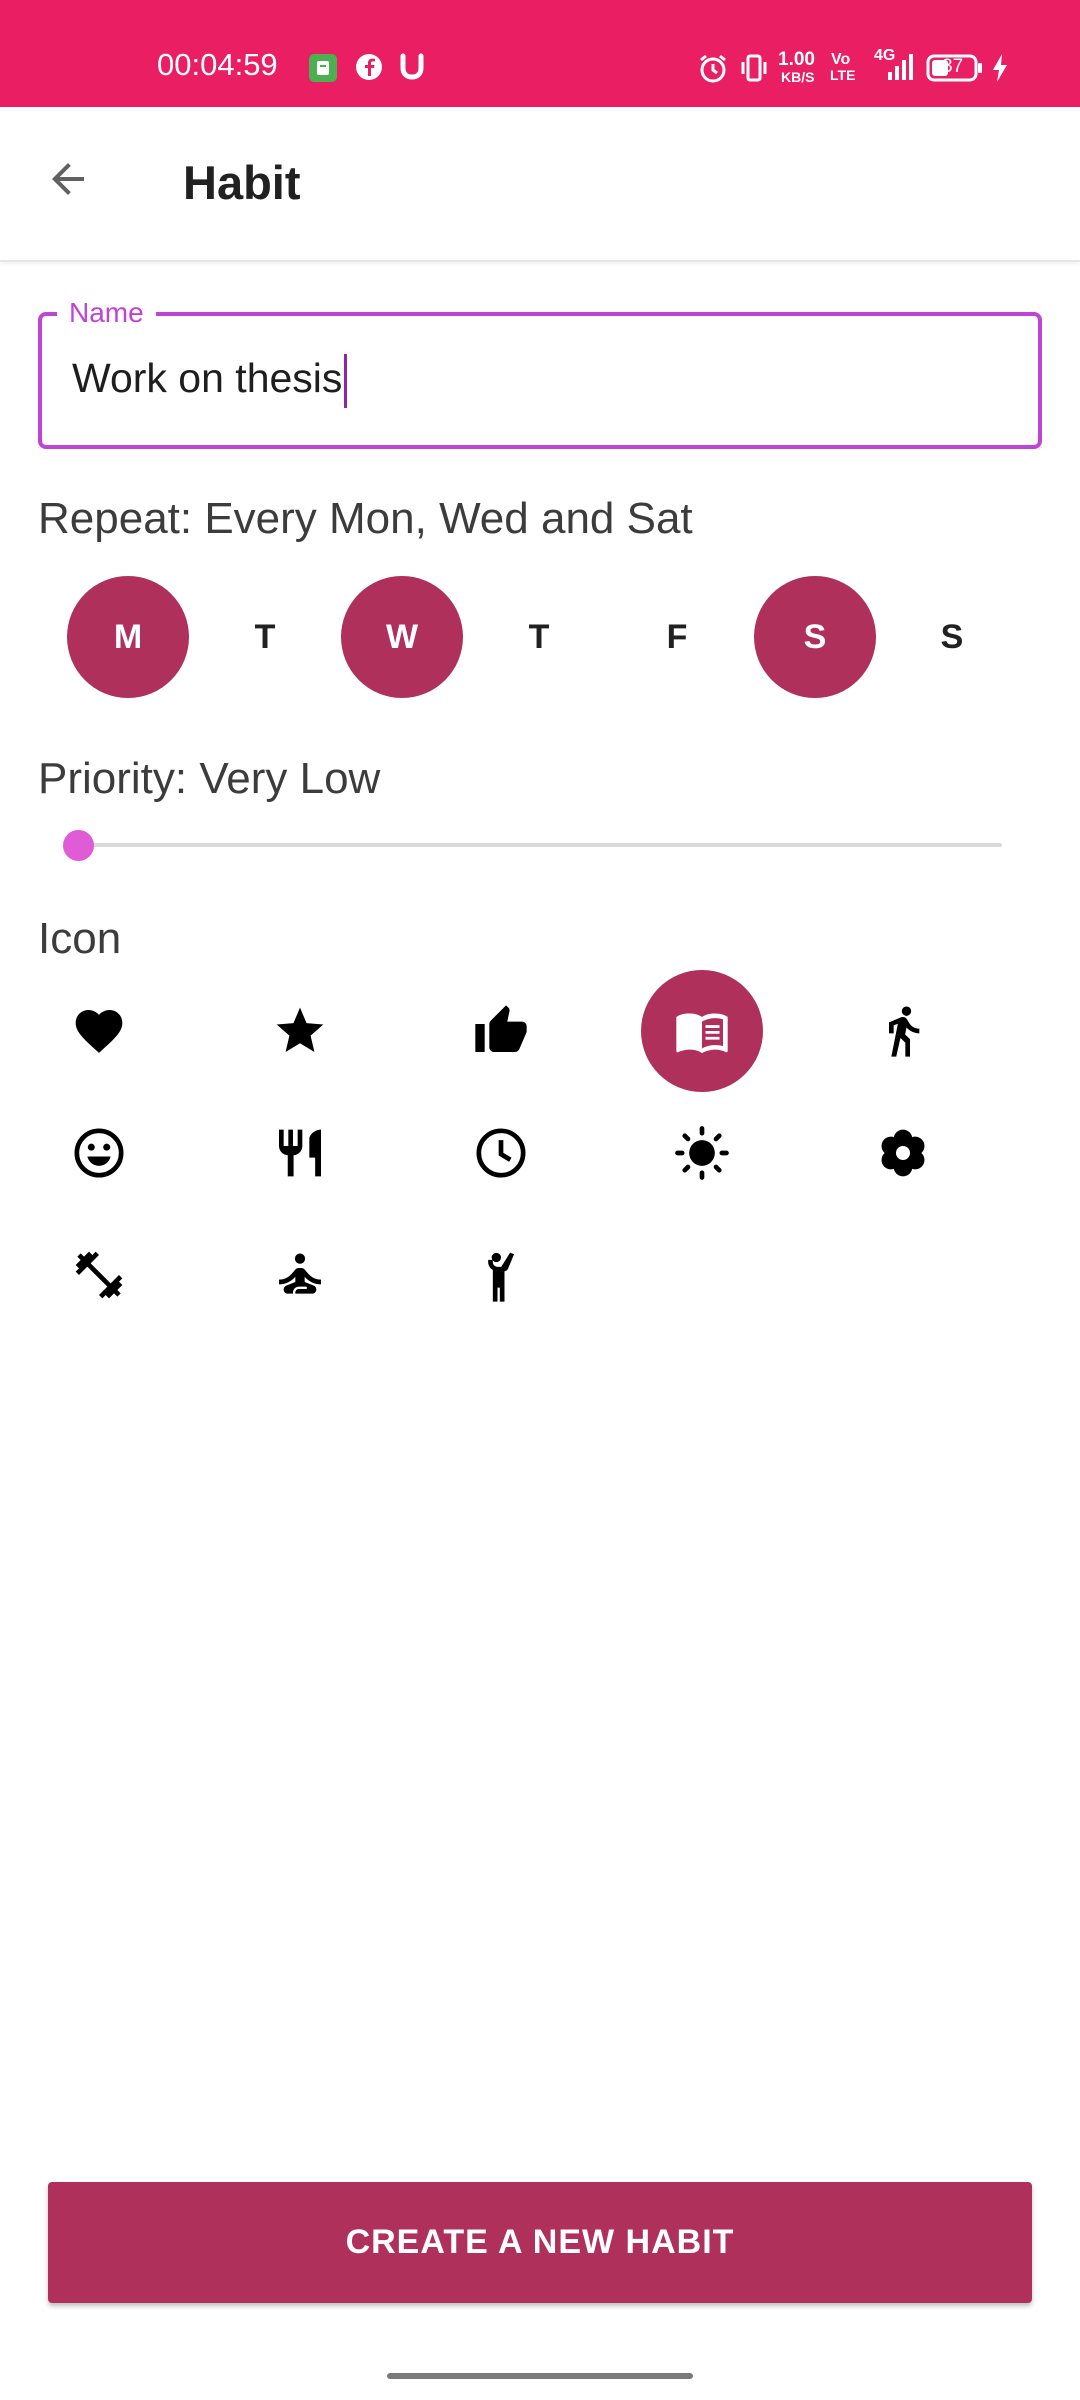 Image resolution: width=1080 pixels, height=2400 pixels. What do you see at coordinates (952, 637) in the screenshot?
I see `day-toggle-sunday: S` at bounding box center [952, 637].